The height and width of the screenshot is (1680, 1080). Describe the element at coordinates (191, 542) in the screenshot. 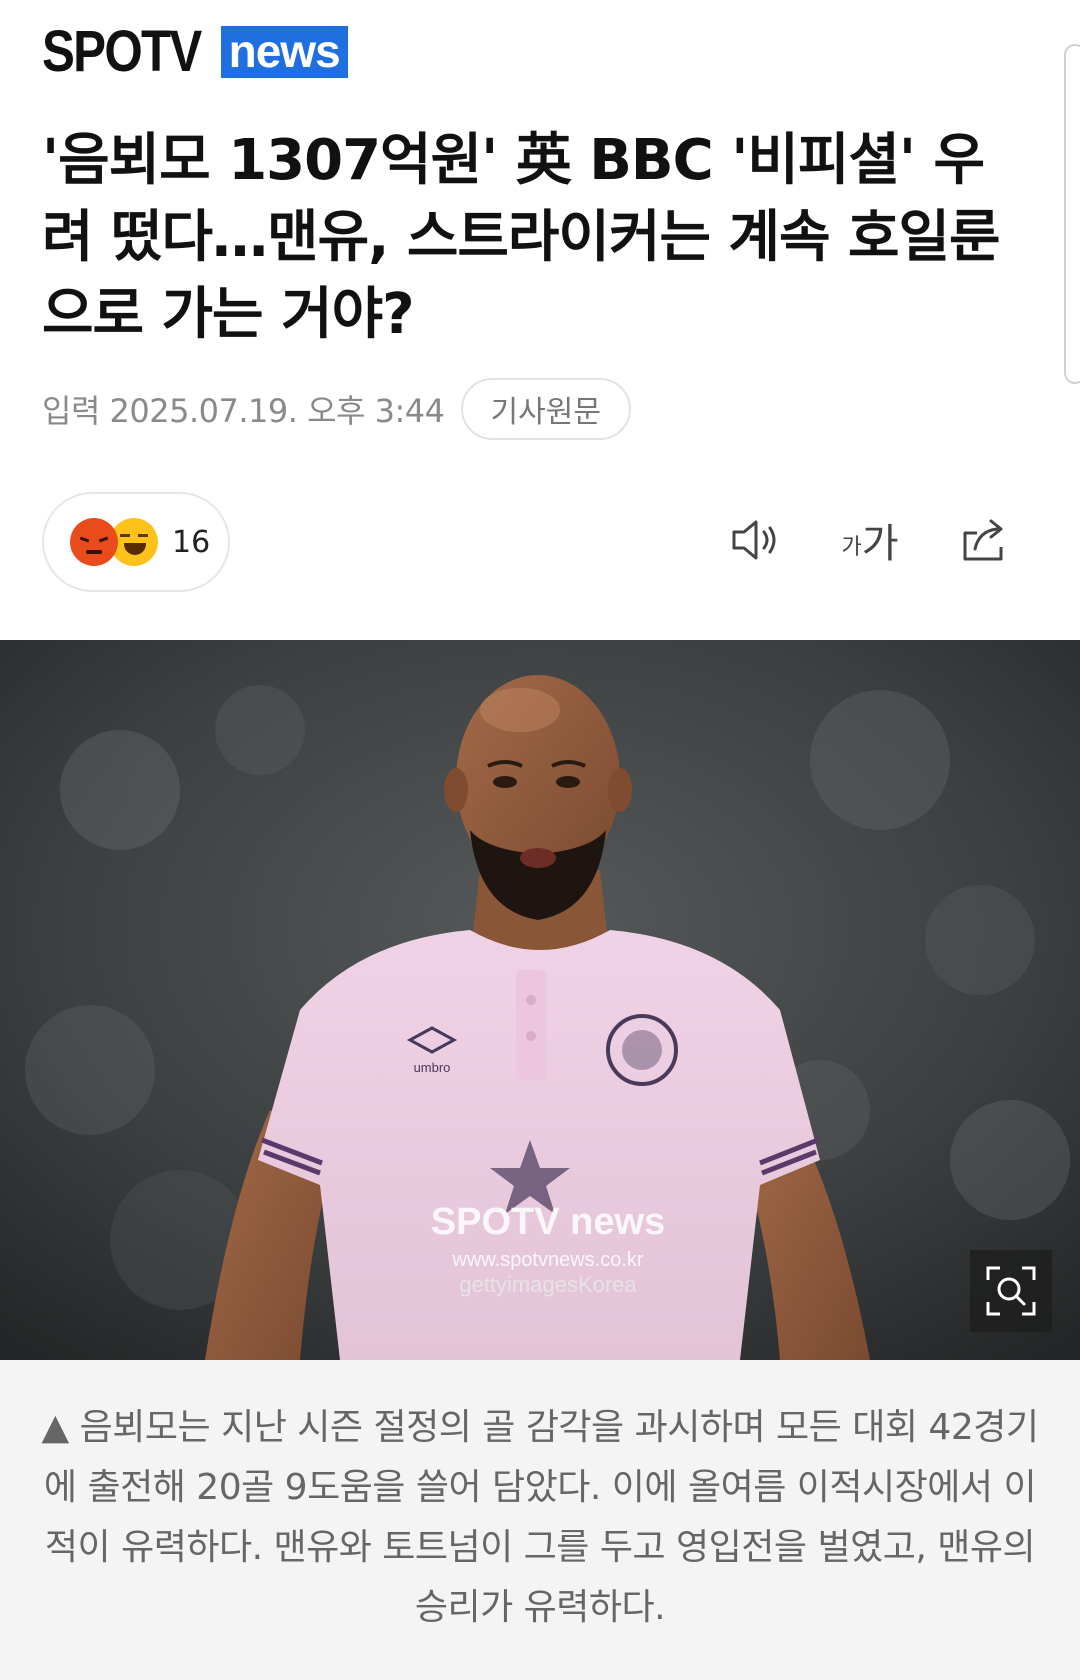

I see `reaction-count: 16` at that location.